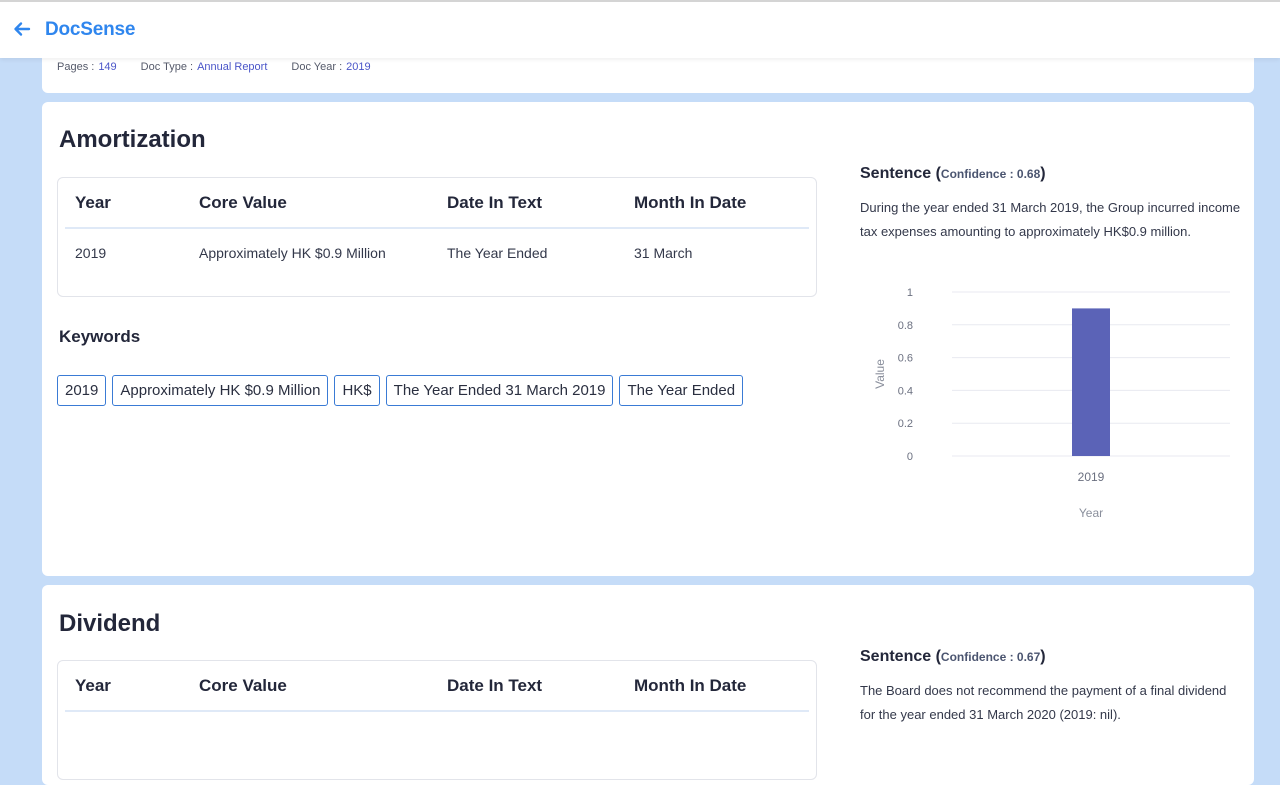  Describe the element at coordinates (167, 67) in the screenshot. I see `meta-doctype-label: Doc Type :` at that location.